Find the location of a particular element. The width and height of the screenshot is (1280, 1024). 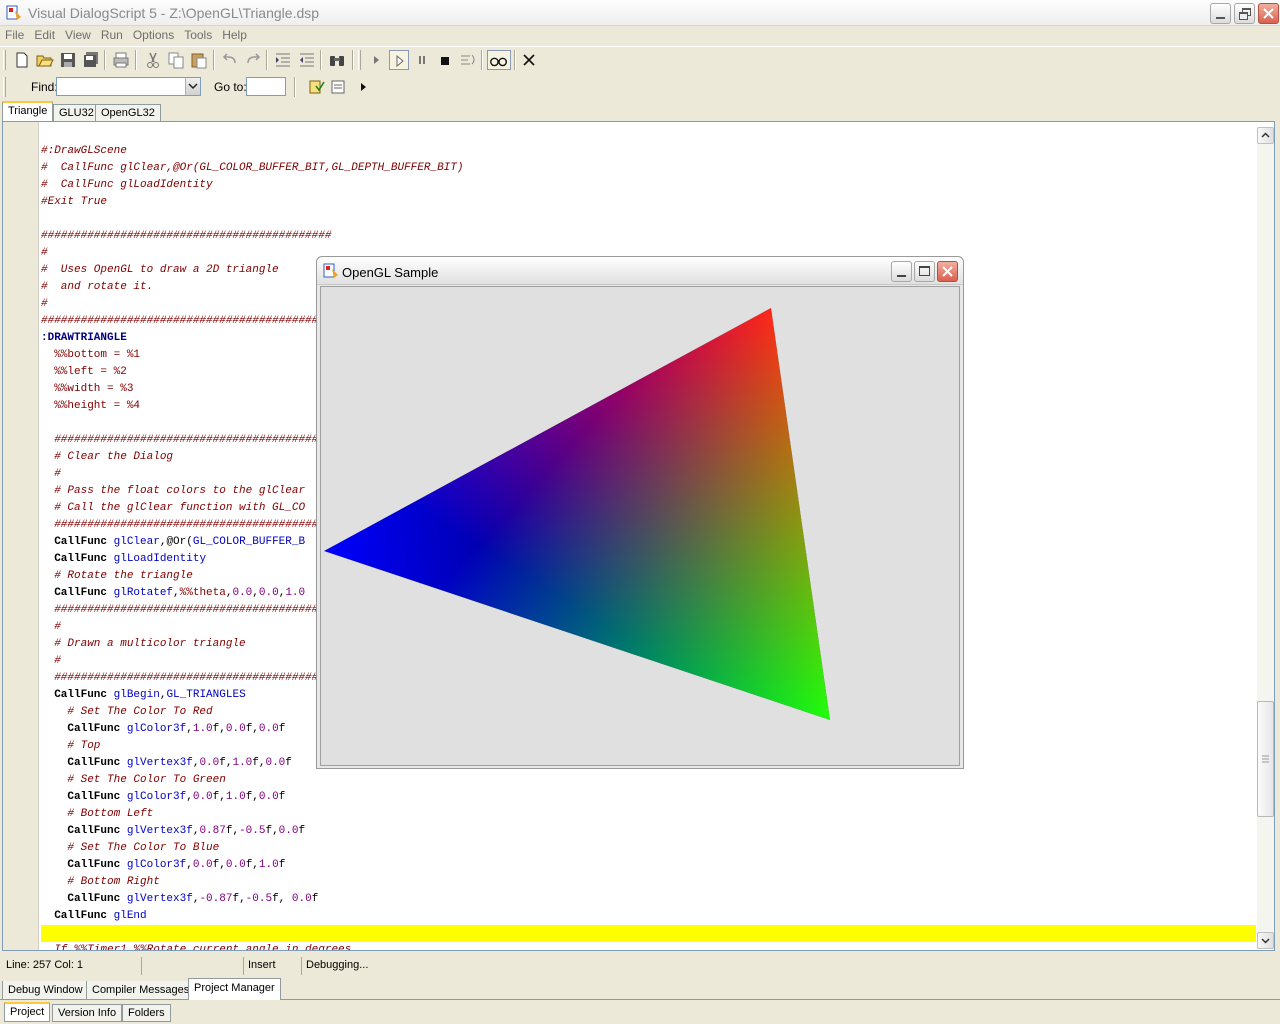

menu-tools: Tools is located at coordinates (198, 34).